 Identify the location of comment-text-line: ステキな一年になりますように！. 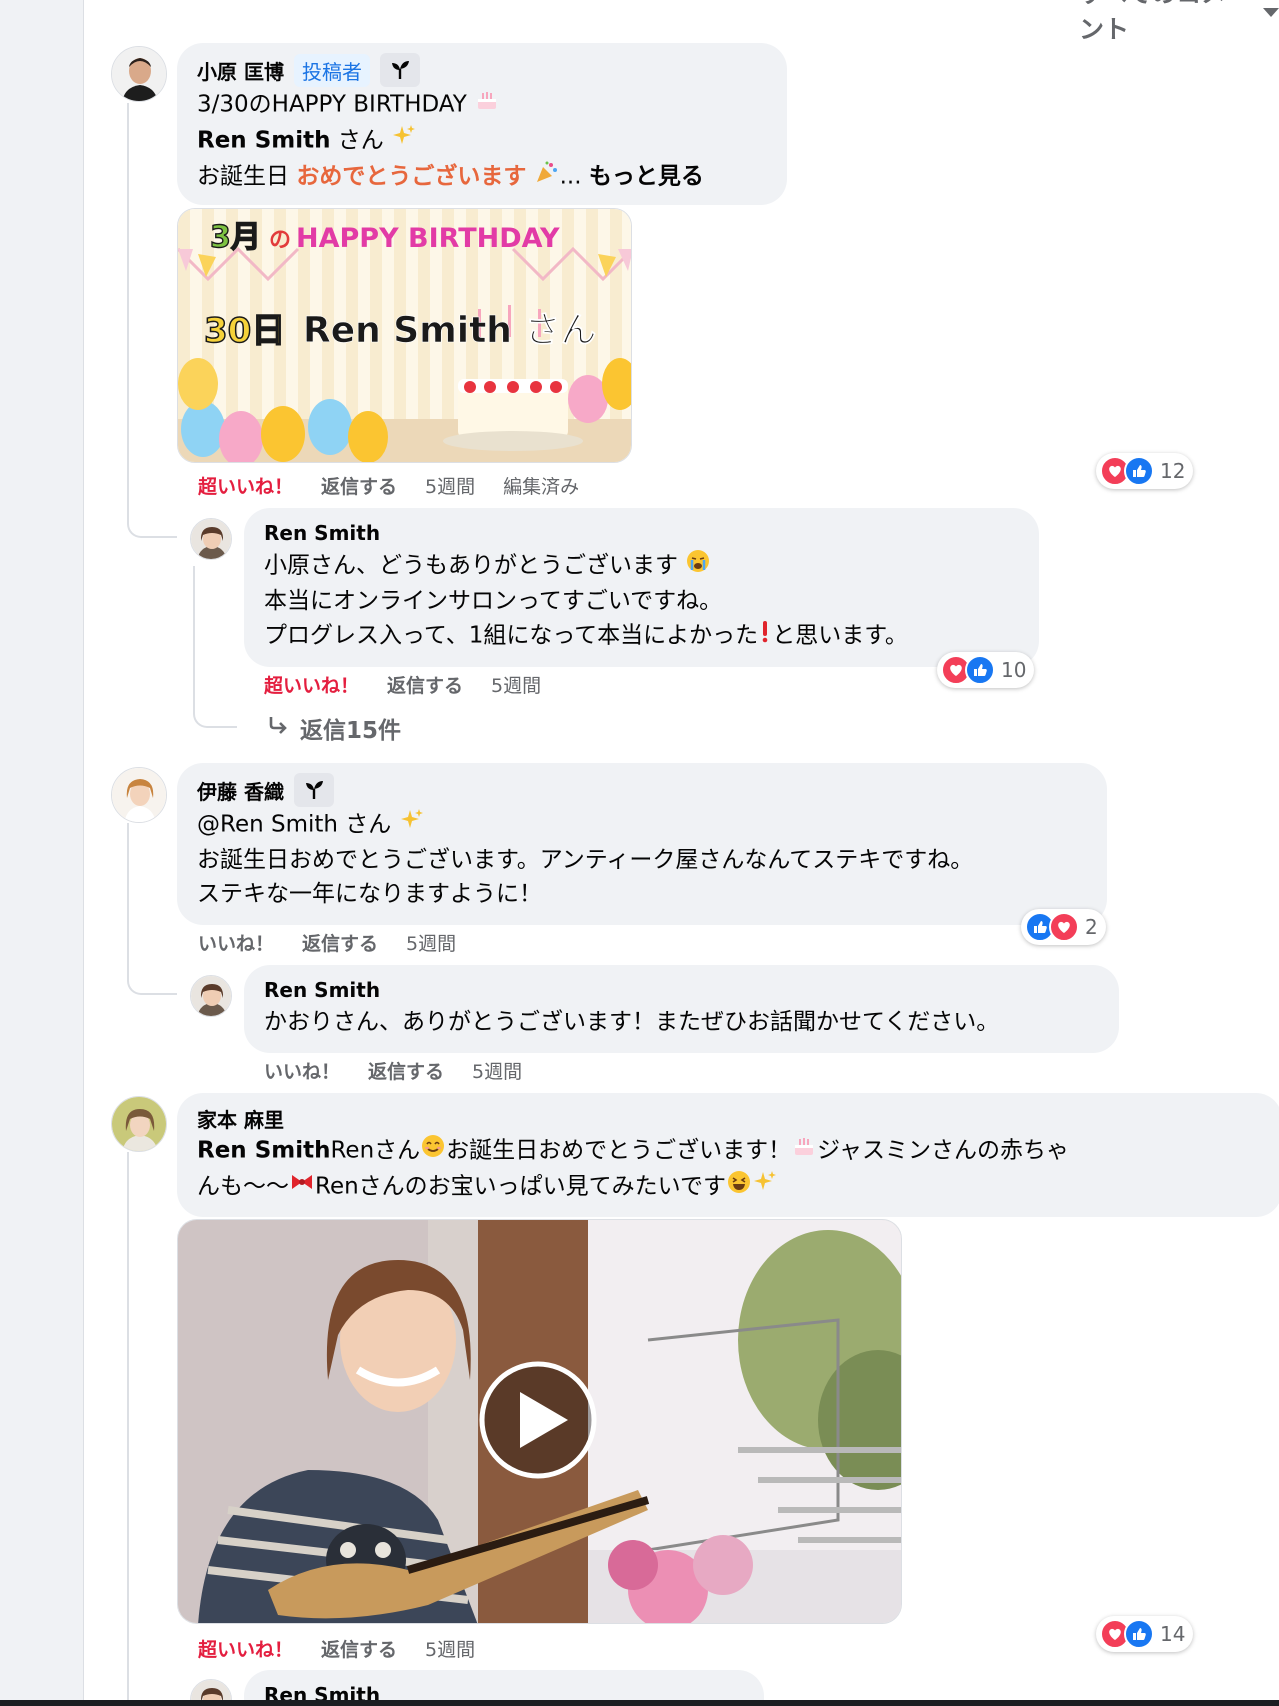
(369, 894).